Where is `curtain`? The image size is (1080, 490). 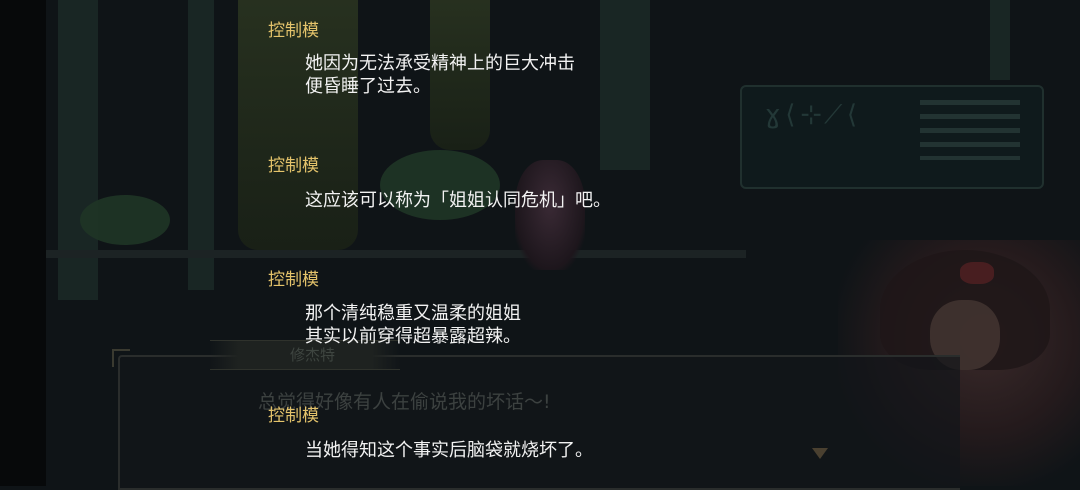
curtain is located at coordinates (460, 75).